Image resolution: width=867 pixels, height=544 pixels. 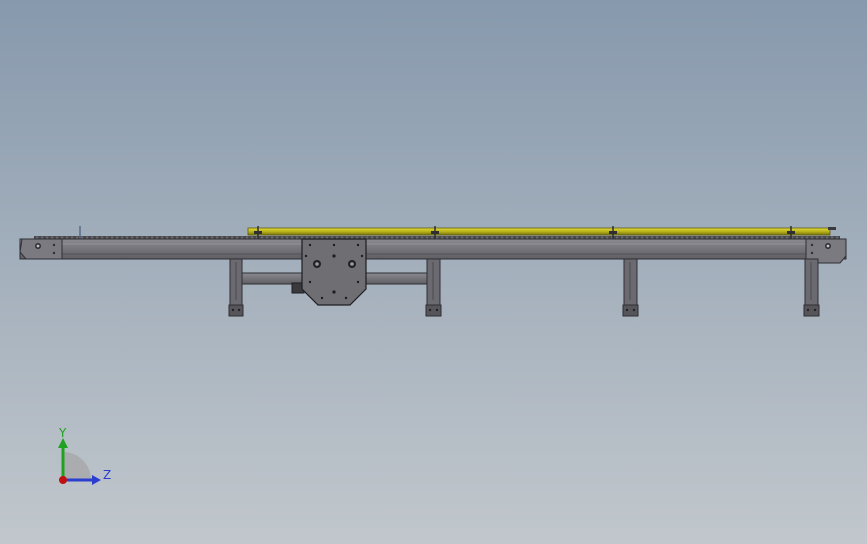 I want to click on left-end-plate, so click(x=41, y=249).